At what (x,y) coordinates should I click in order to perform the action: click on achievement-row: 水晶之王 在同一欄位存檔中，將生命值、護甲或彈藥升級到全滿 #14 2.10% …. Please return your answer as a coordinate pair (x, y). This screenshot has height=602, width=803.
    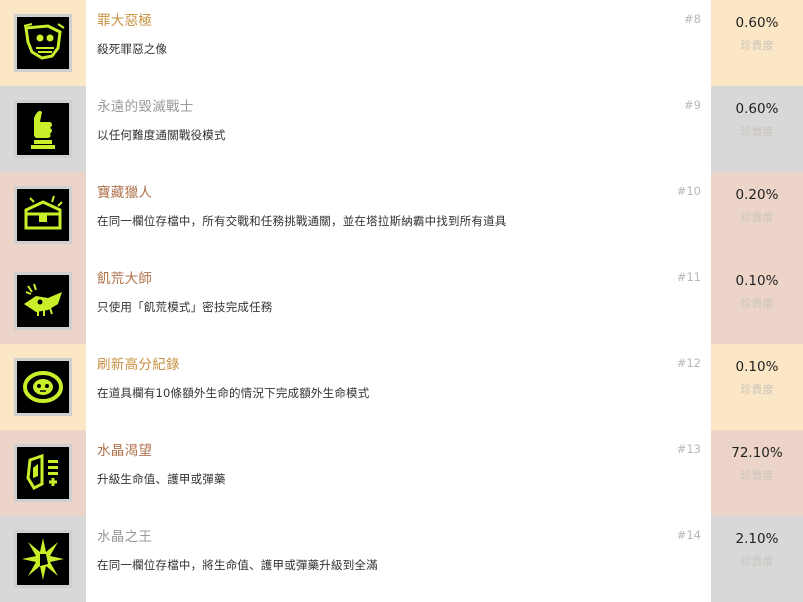
    Looking at the image, I should click on (401, 559).